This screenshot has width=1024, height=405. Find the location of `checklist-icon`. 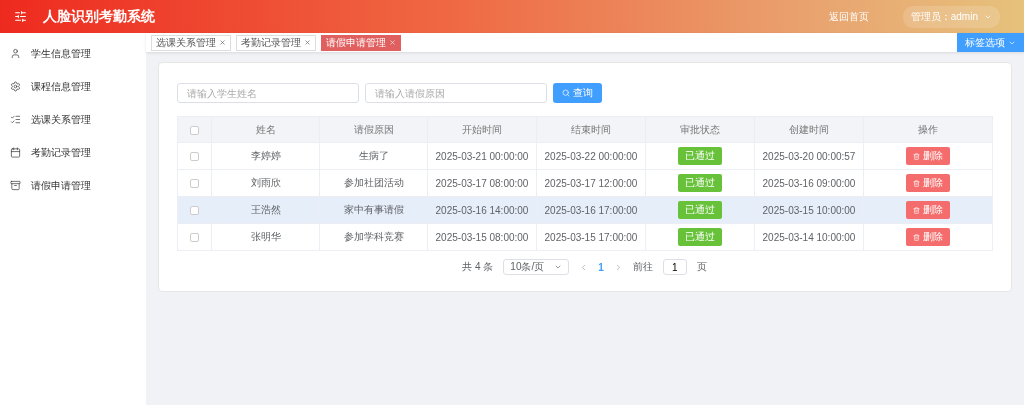

checklist-icon is located at coordinates (15, 119).